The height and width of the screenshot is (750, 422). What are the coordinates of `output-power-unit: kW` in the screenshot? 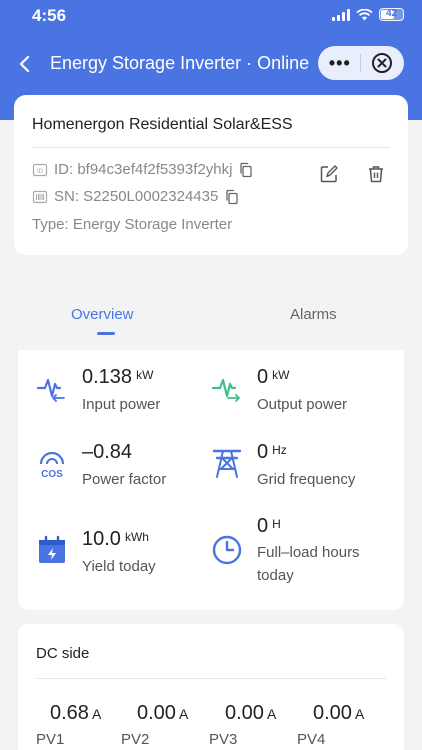 It's located at (281, 375).